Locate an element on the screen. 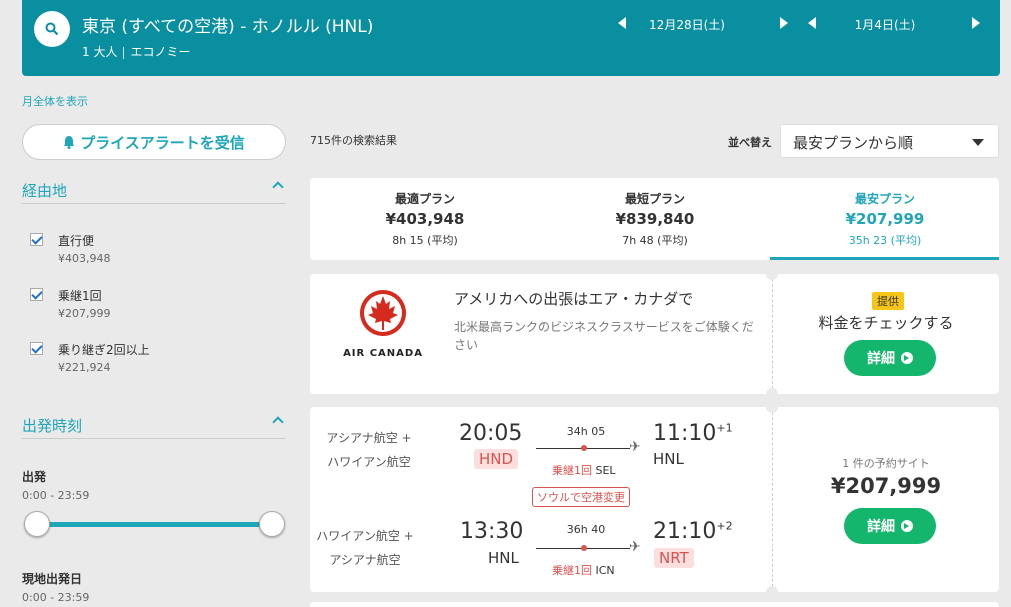 The image size is (1011, 607). ad-description: 北米最高ランクのビジネスクラスサービスをご体験ください is located at coordinates (604, 336).